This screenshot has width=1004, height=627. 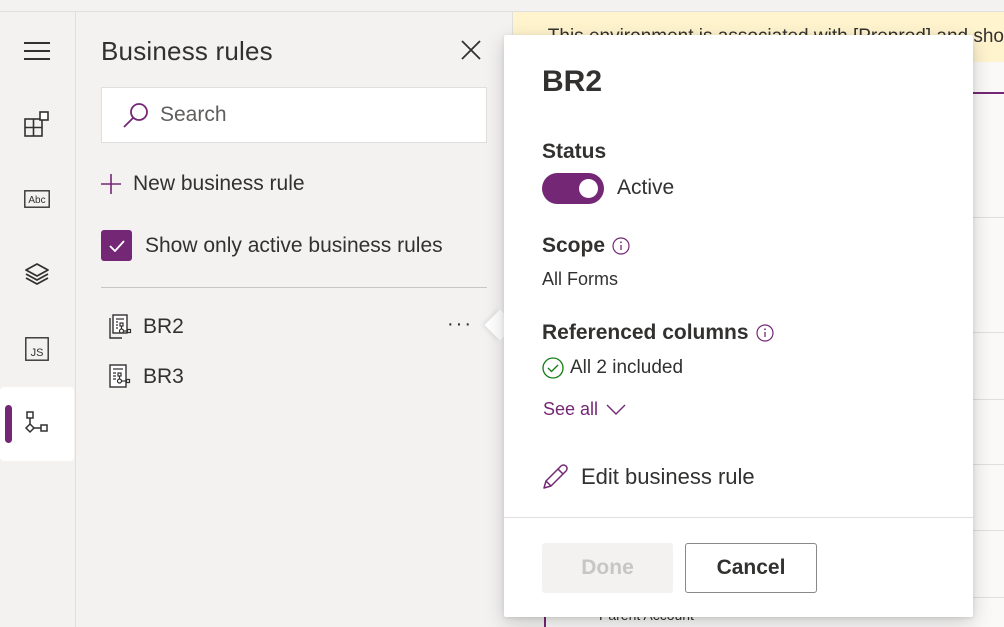 What do you see at coordinates (294, 327) in the screenshot?
I see `rule-list-item: BR2 ···` at bounding box center [294, 327].